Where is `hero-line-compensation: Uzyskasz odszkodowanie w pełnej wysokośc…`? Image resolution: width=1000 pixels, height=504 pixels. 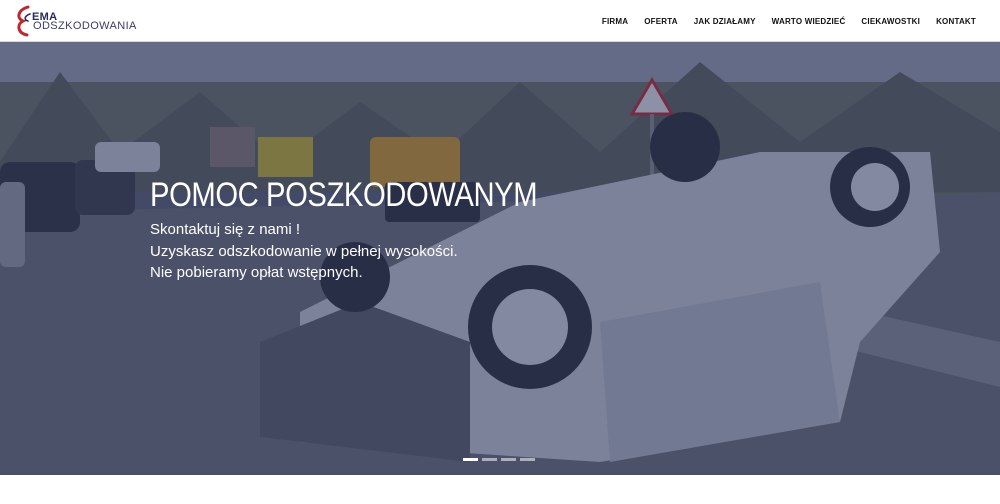
hero-line-compensation: Uzyskasz odszkodowanie w pełnej wysokośc… is located at coordinates (304, 251).